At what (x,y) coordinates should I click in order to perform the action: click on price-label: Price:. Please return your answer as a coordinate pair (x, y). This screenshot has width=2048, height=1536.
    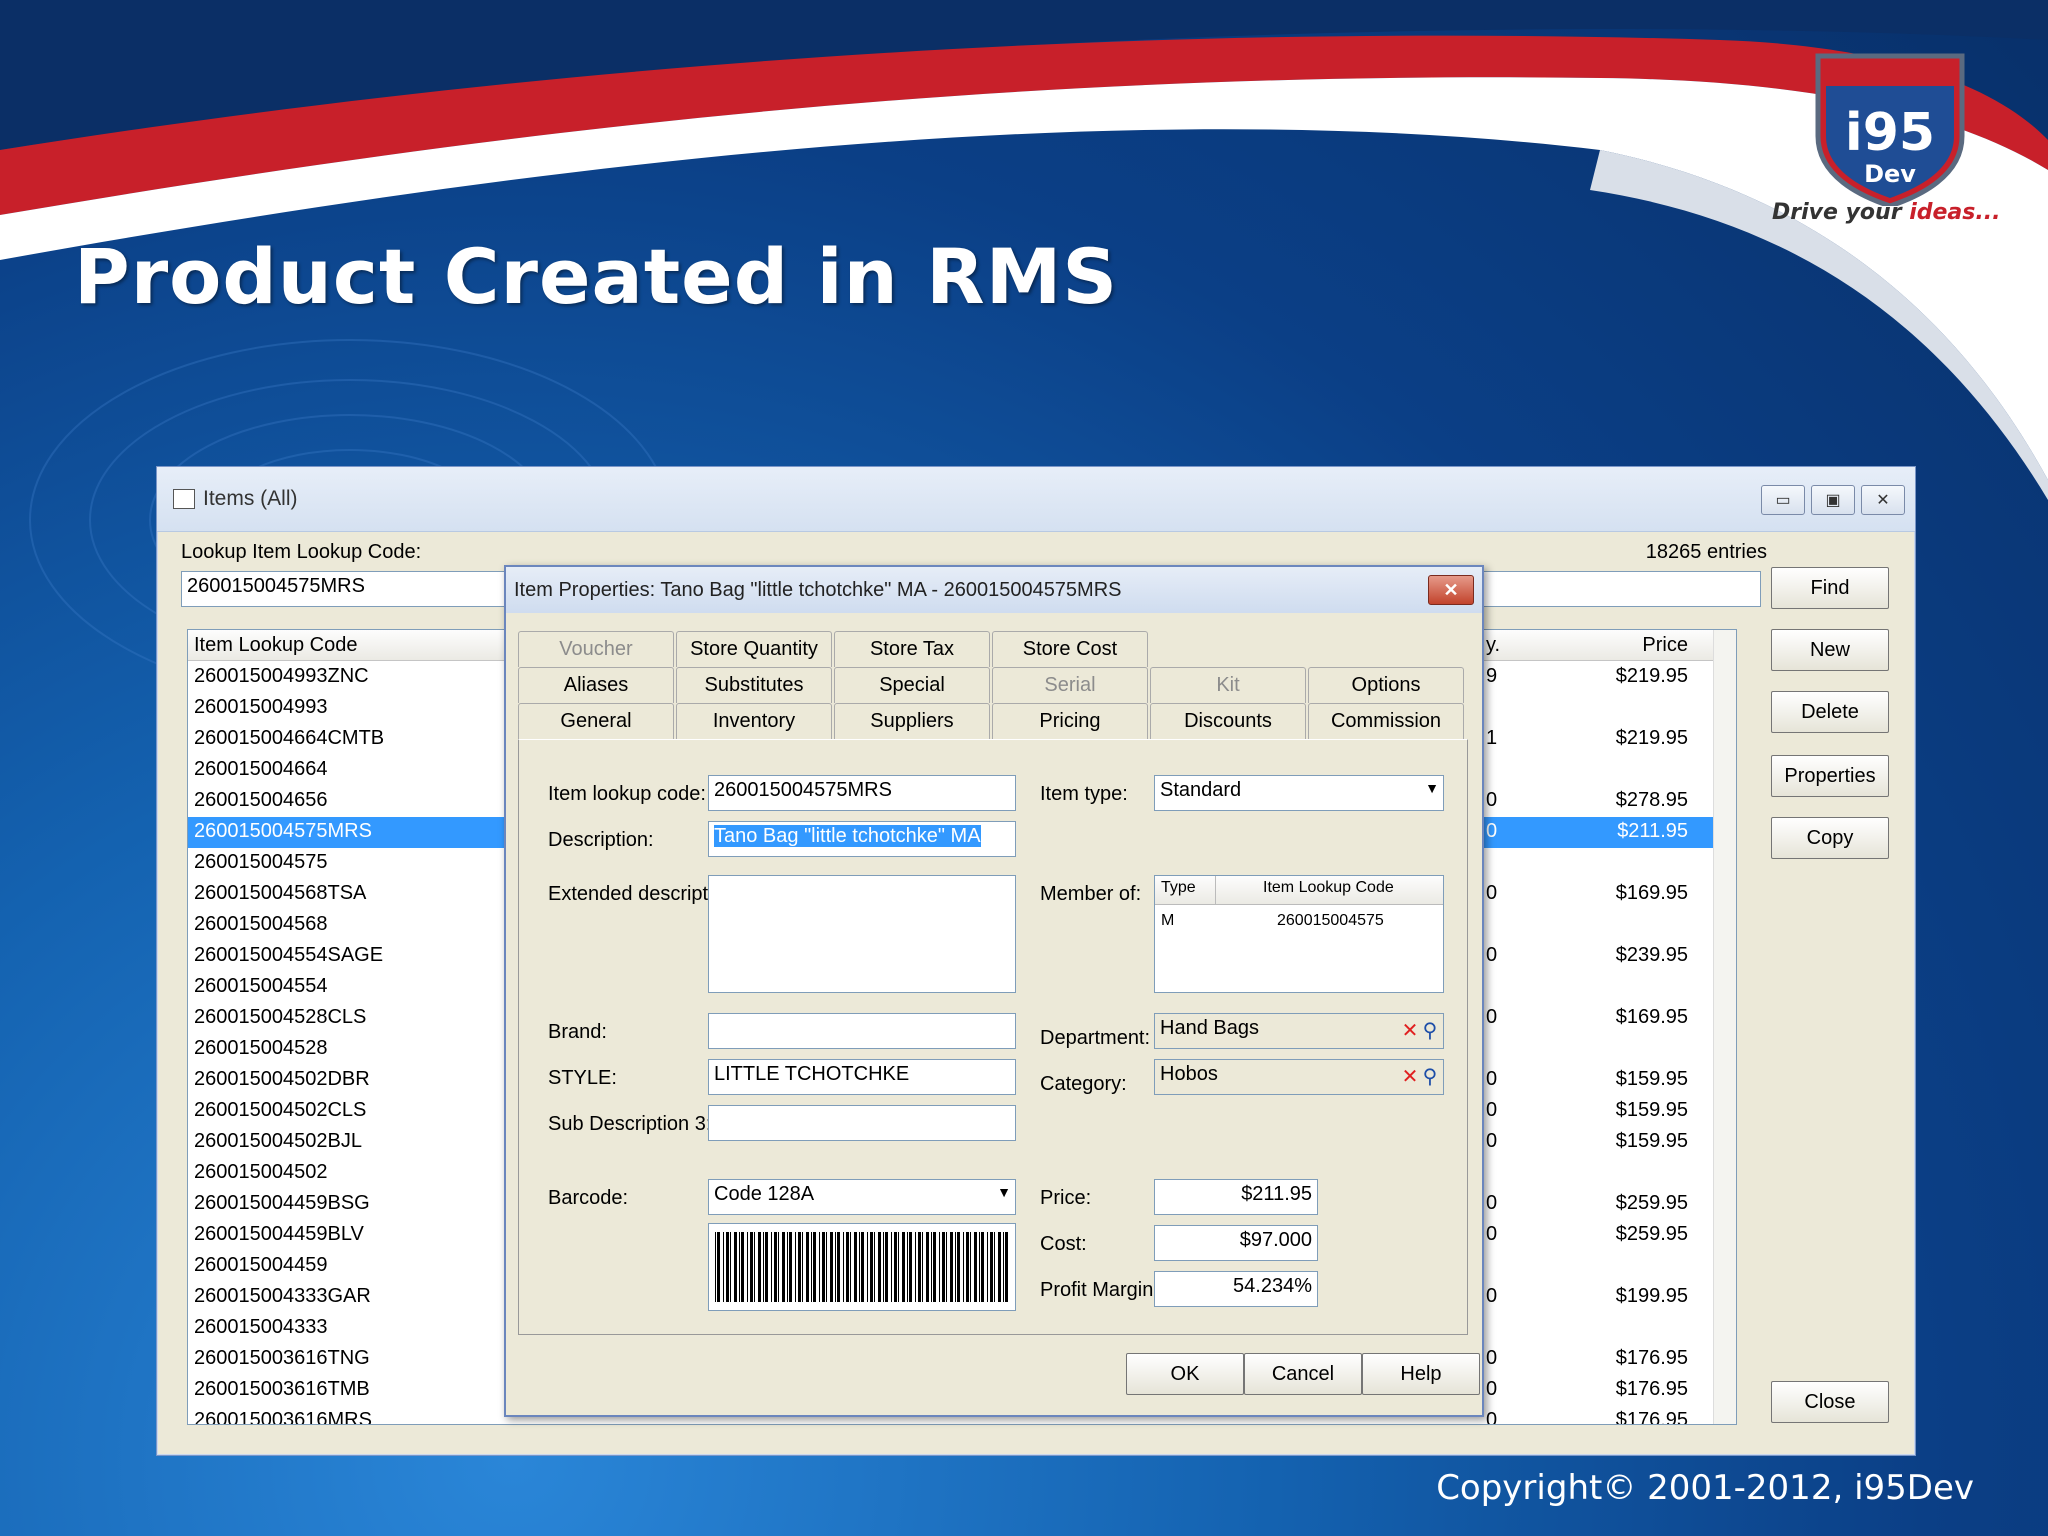
    Looking at the image, I should click on (1066, 1198).